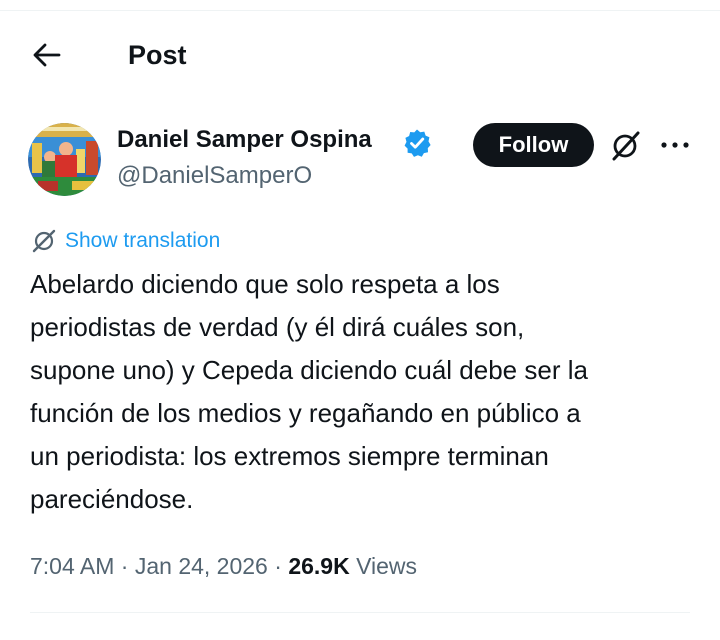 The height and width of the screenshot is (640, 720). What do you see at coordinates (360, 55) in the screenshot?
I see `header-bar: Post` at bounding box center [360, 55].